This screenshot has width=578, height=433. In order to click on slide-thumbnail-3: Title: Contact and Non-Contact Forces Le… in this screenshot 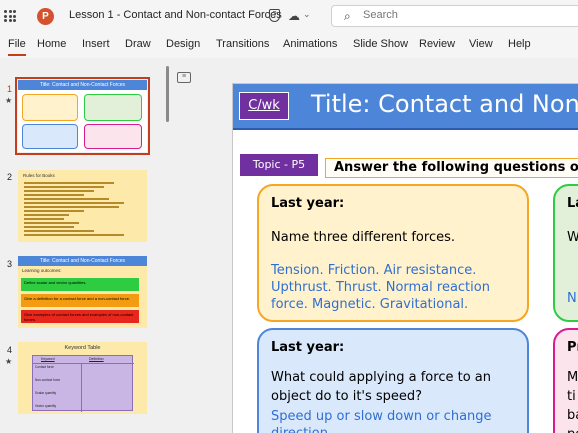, I will do `click(82, 292)`.